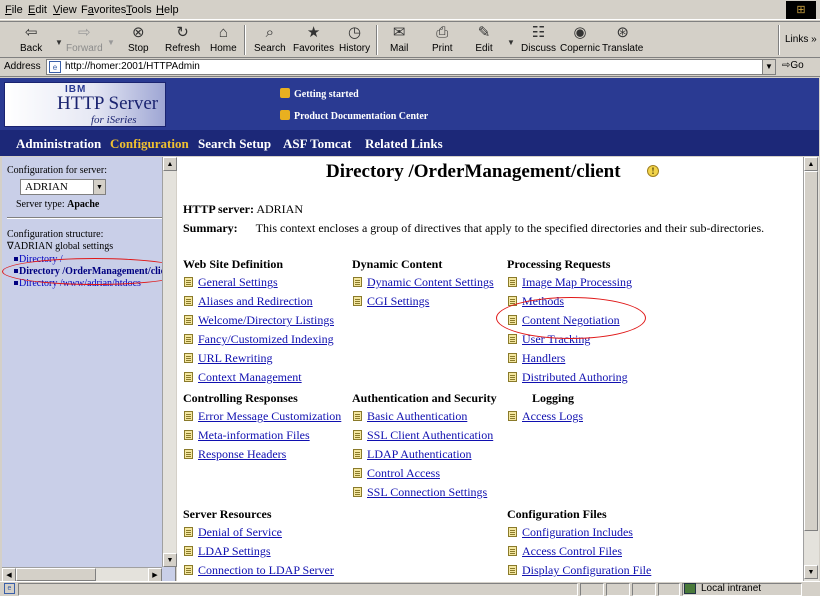 The image size is (820, 596). Describe the element at coordinates (223, 32) in the screenshot. I see `home-icon: ⌂` at that location.